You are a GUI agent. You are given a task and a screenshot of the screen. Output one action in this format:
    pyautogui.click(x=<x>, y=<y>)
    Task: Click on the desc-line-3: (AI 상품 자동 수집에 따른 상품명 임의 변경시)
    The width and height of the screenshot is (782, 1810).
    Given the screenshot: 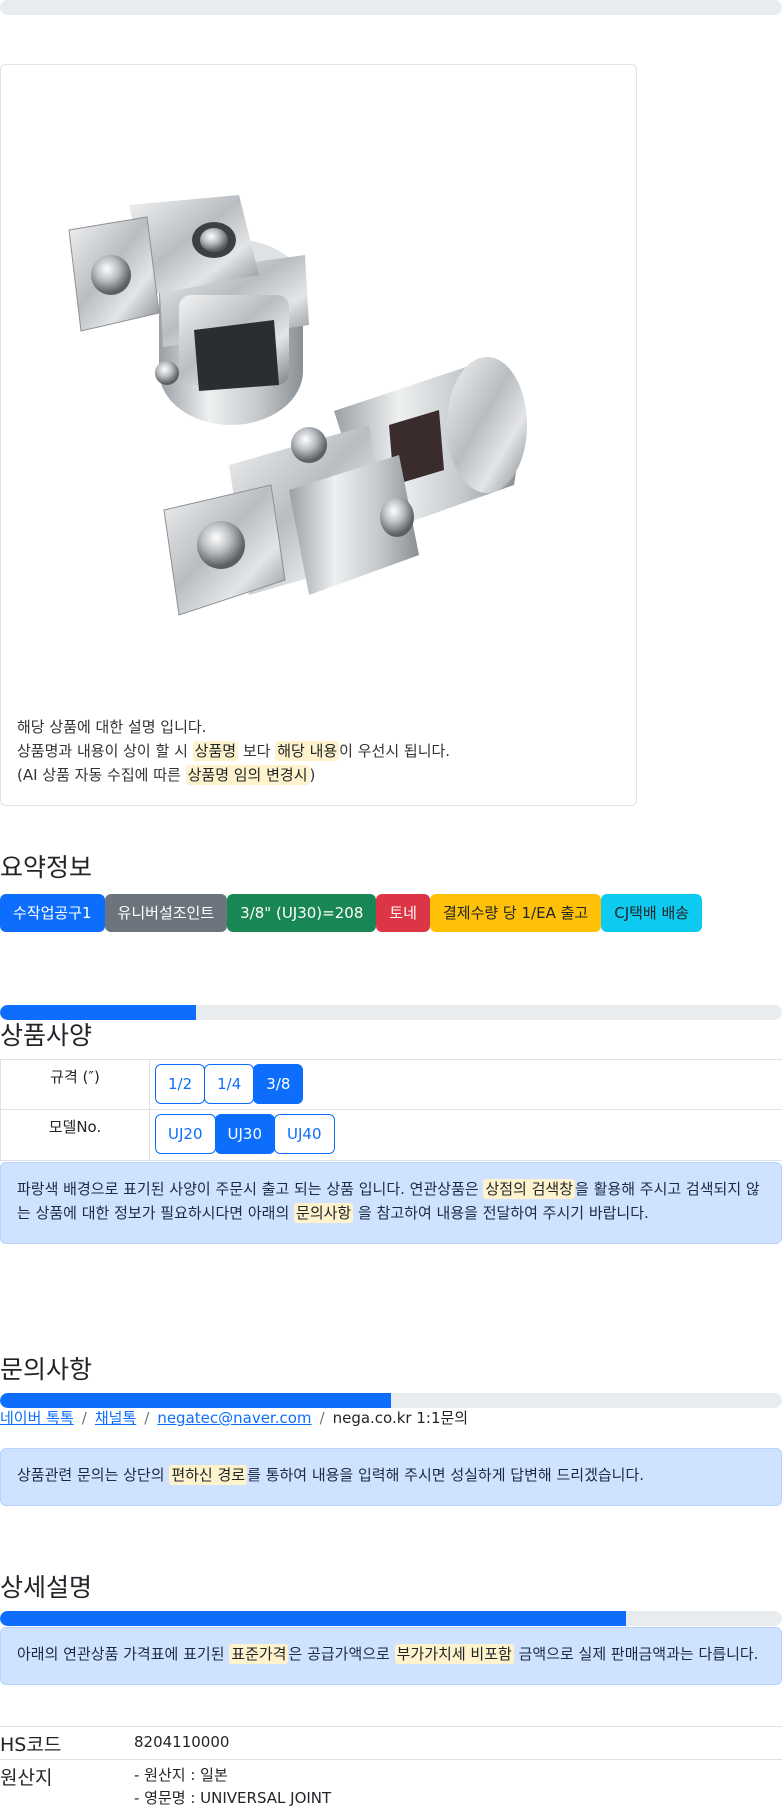 What is the action you would take?
    pyautogui.click(x=166, y=775)
    